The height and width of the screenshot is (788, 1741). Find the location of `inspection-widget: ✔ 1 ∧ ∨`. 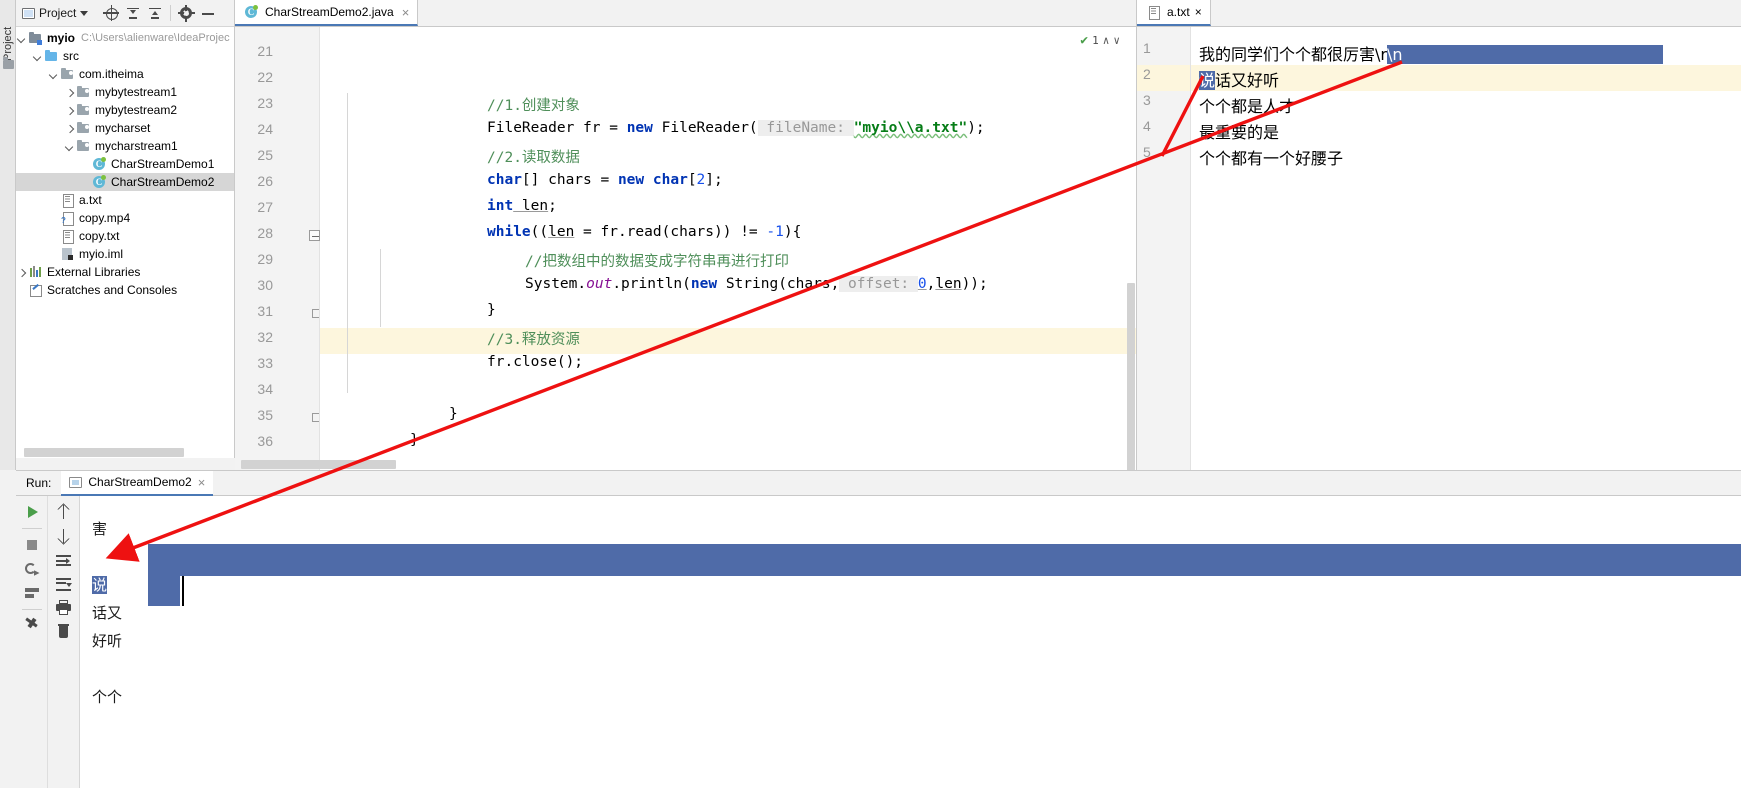

inspection-widget: ✔ 1 ∧ ∨ is located at coordinates (1100, 40).